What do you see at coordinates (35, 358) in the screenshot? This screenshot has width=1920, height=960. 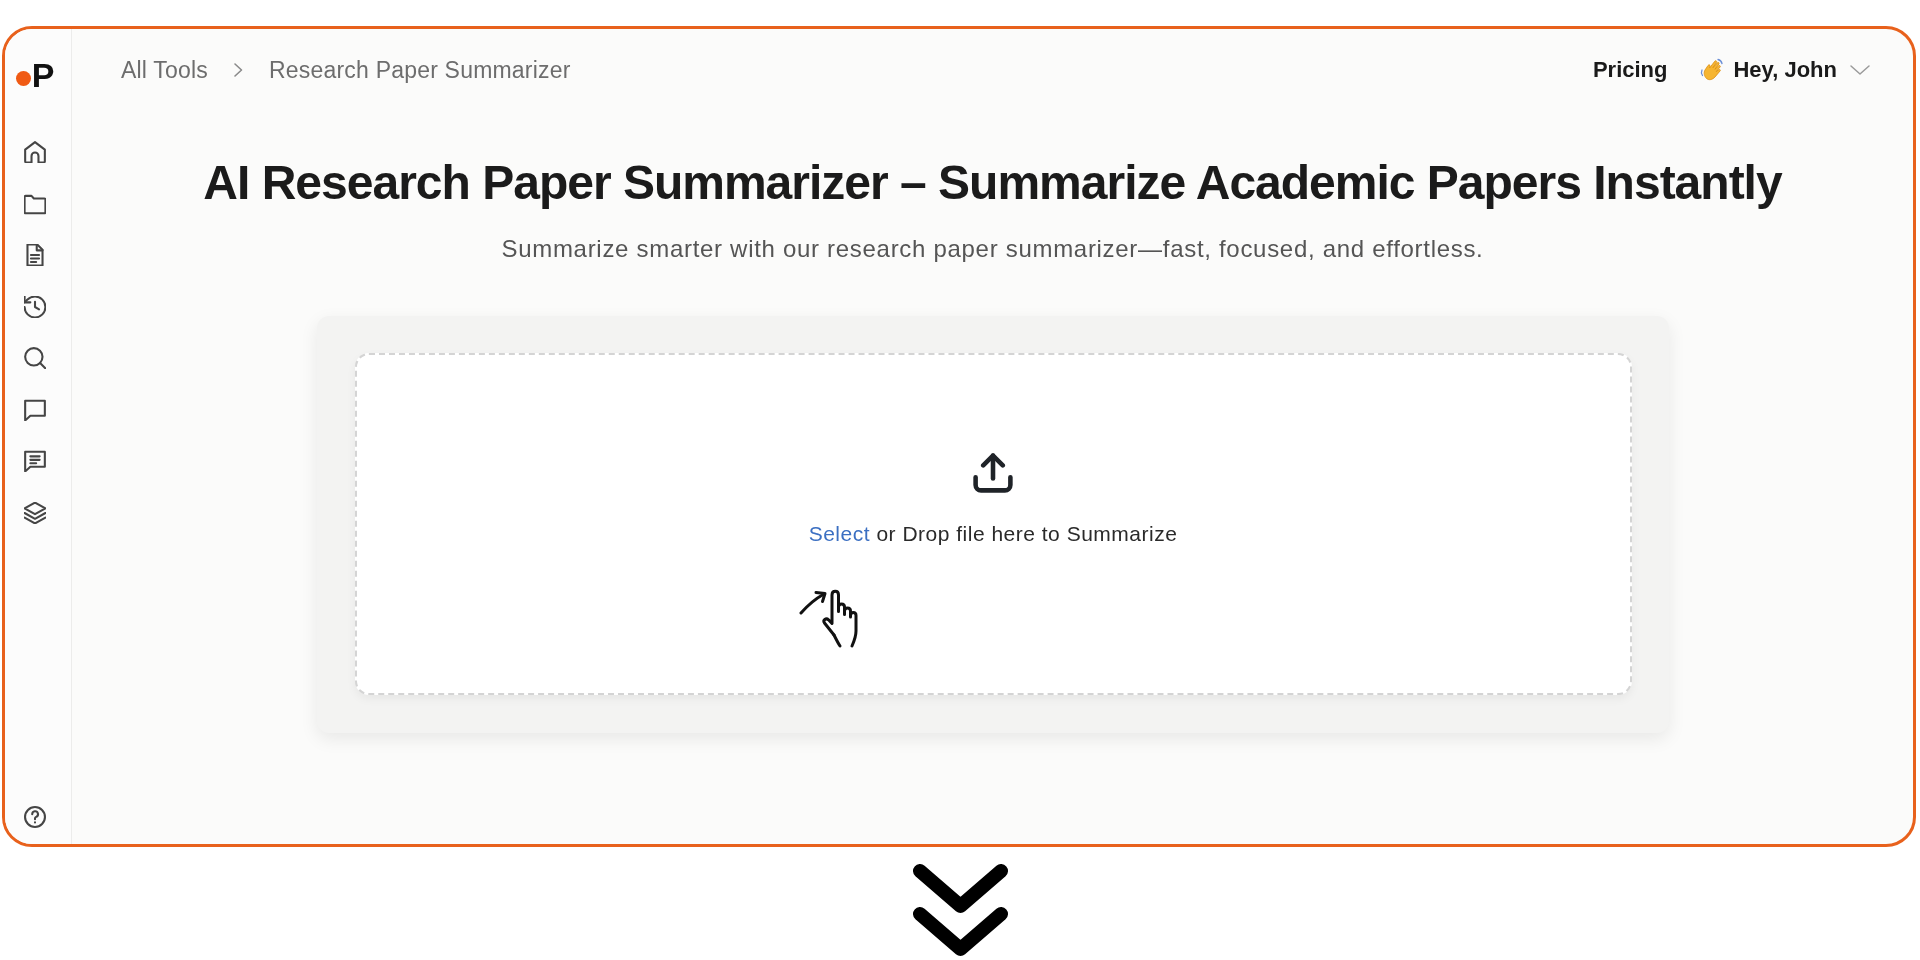 I see `search-icon` at bounding box center [35, 358].